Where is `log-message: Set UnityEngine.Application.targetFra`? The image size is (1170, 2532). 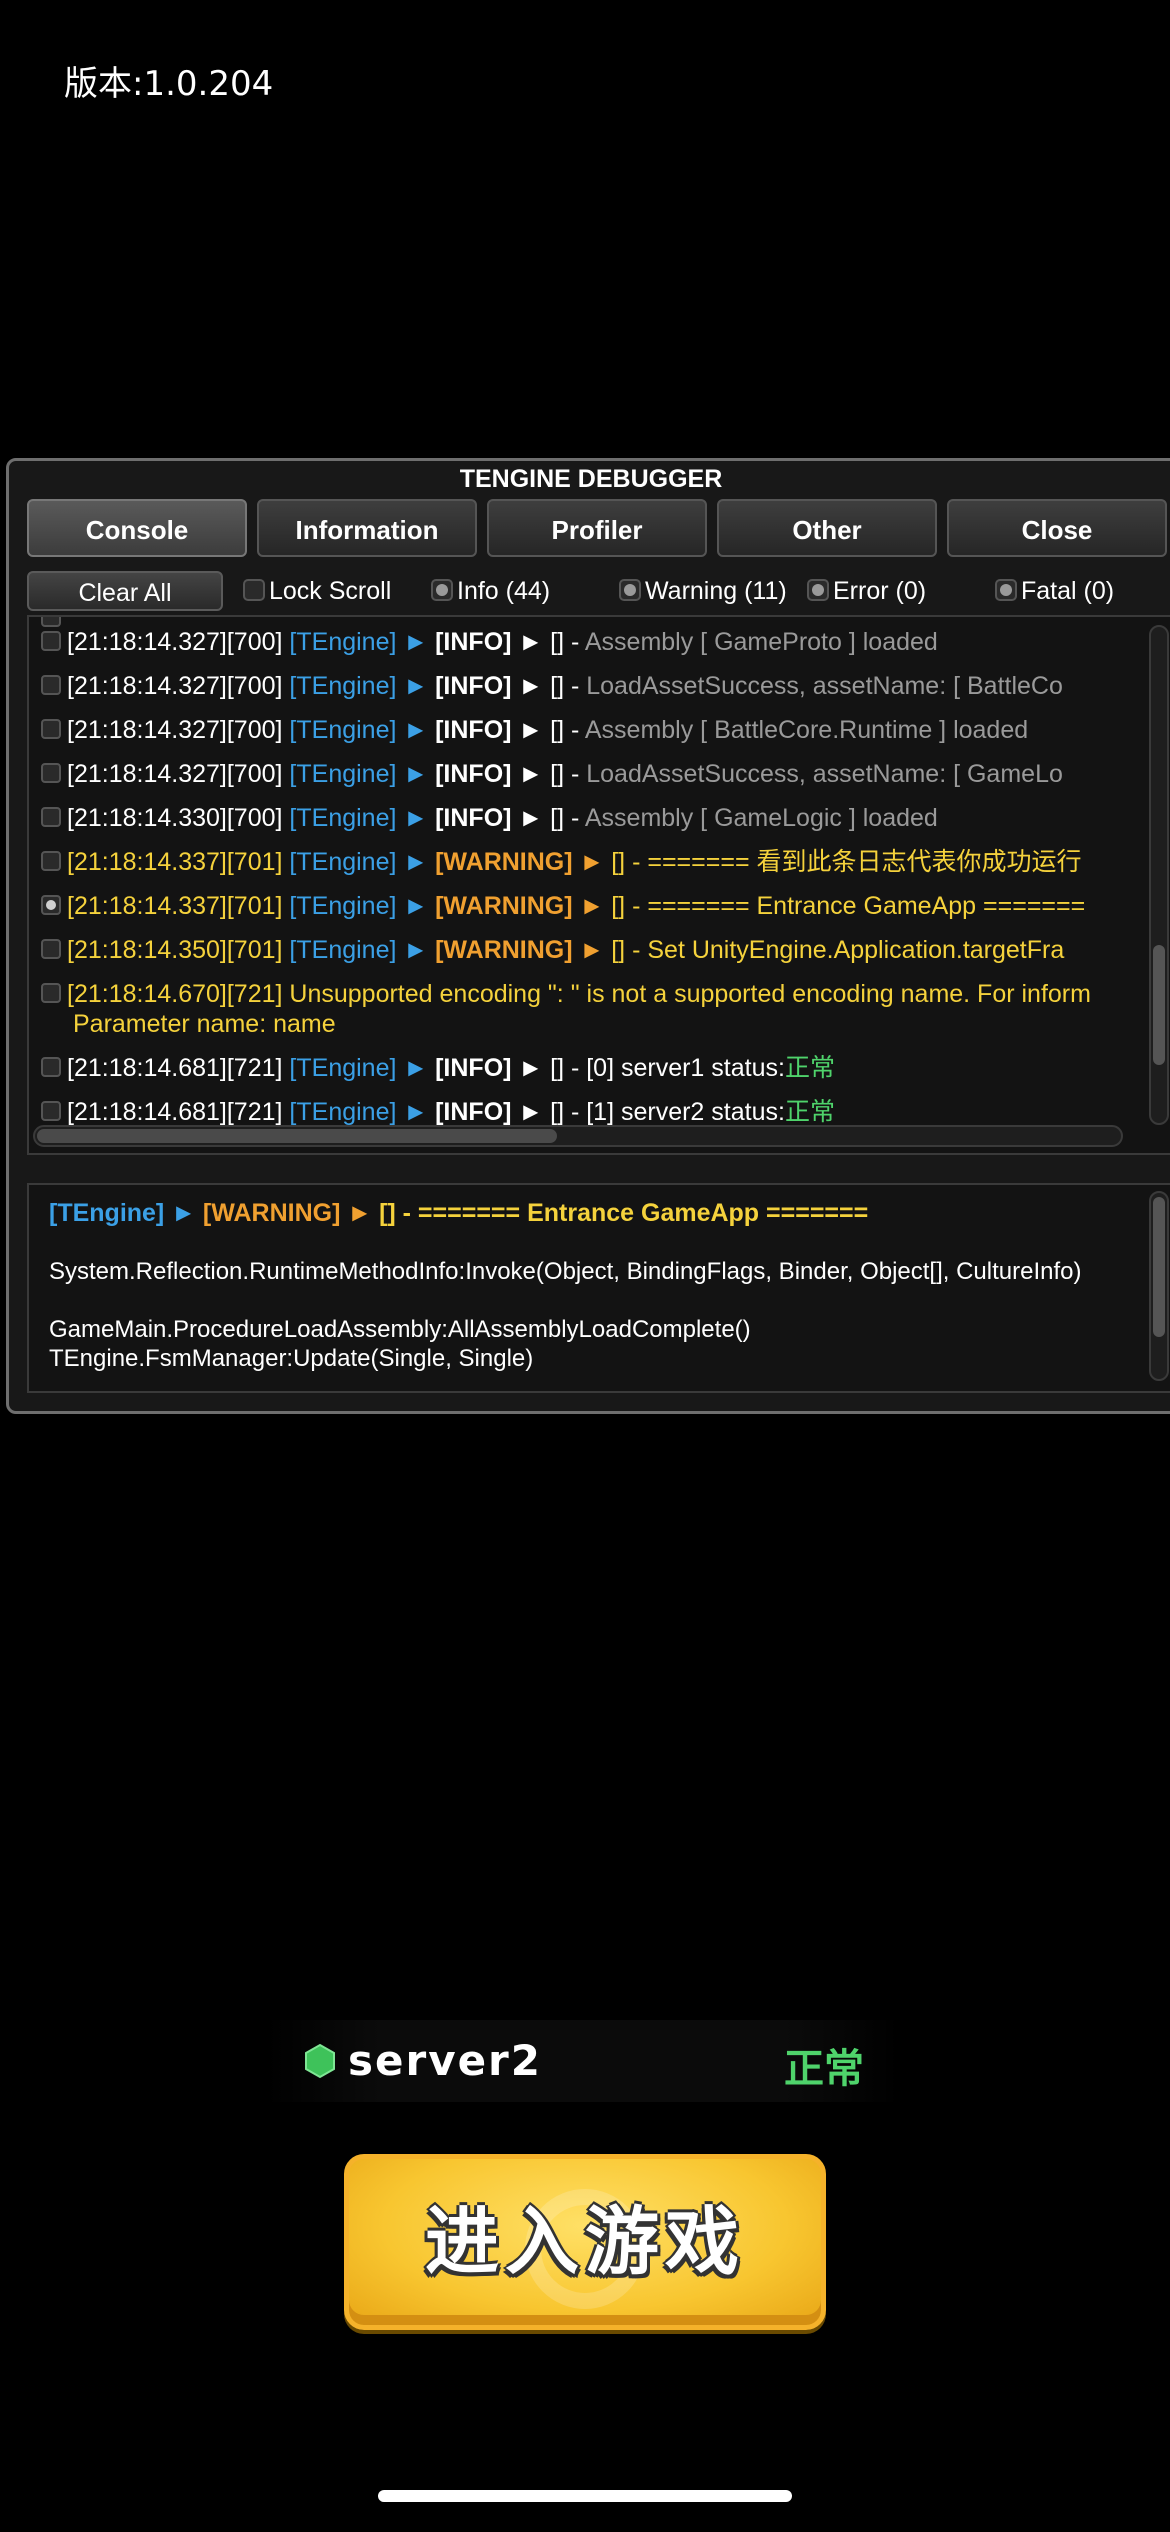
log-message: Set UnityEngine.Application.targetFra is located at coordinates (856, 950).